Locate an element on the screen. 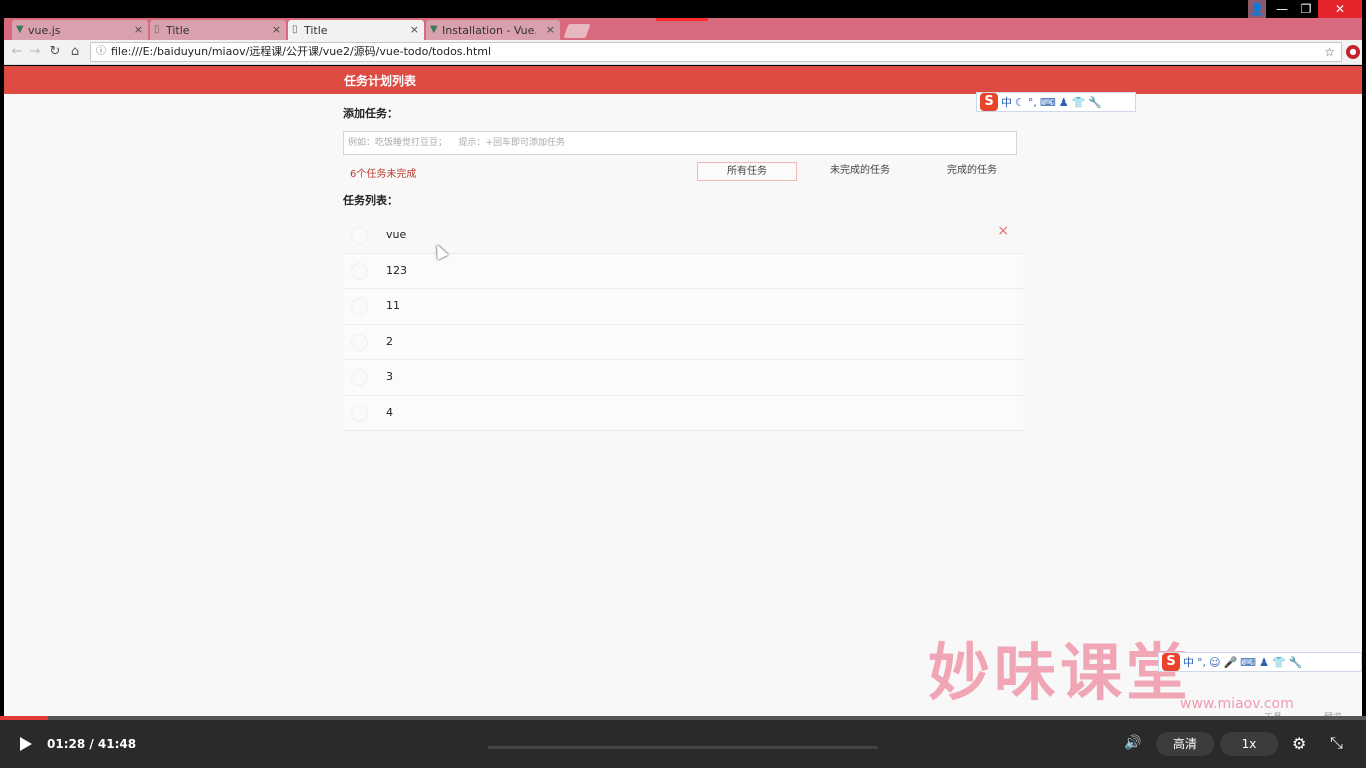 Image resolution: width=1366 pixels, height=768 pixels. maximize-button: ❐ is located at coordinates (1306, 9).